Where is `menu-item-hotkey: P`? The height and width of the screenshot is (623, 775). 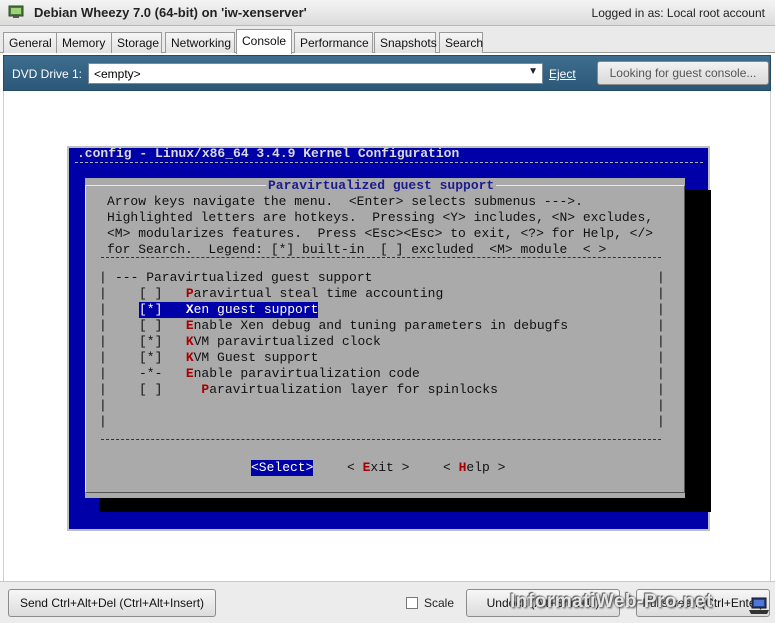
menu-item-hotkey: P is located at coordinates (189, 293).